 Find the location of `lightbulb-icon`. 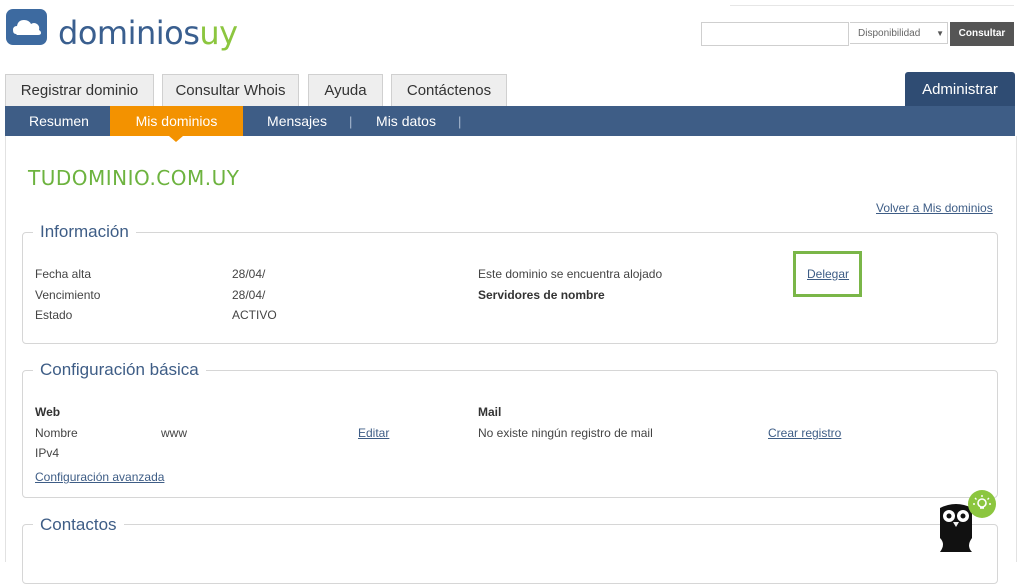

lightbulb-icon is located at coordinates (982, 504).